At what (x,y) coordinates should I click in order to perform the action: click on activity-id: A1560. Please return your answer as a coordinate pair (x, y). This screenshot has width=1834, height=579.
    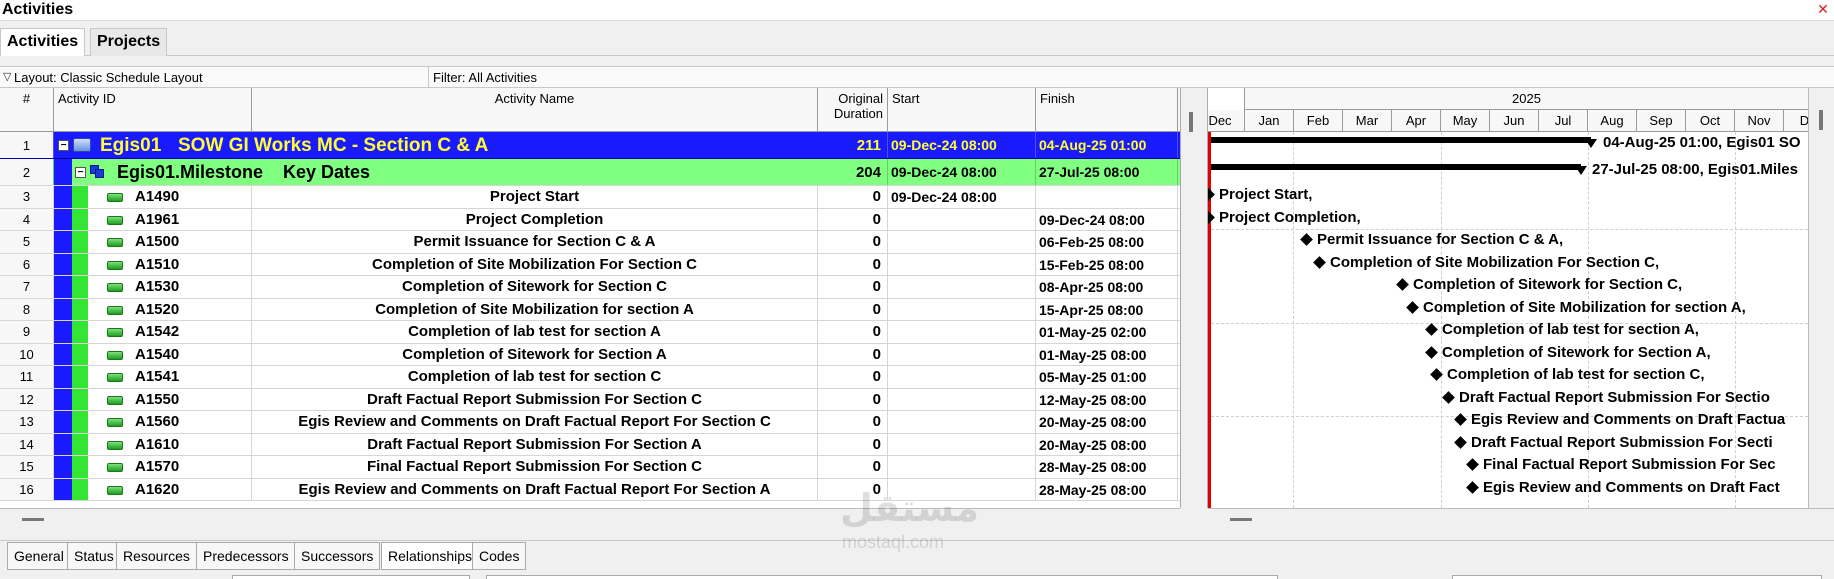
    Looking at the image, I should click on (170, 422).